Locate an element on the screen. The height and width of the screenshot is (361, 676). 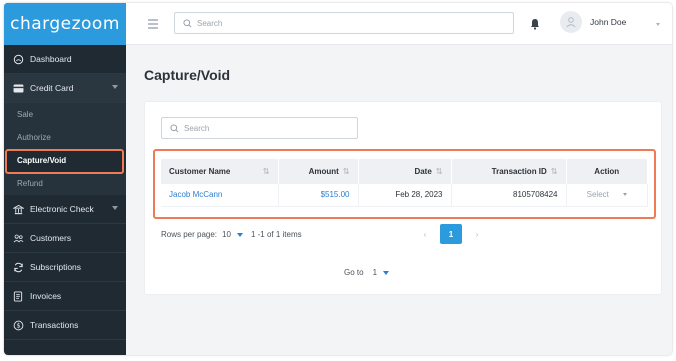
goto-value: 1 is located at coordinates (375, 272).